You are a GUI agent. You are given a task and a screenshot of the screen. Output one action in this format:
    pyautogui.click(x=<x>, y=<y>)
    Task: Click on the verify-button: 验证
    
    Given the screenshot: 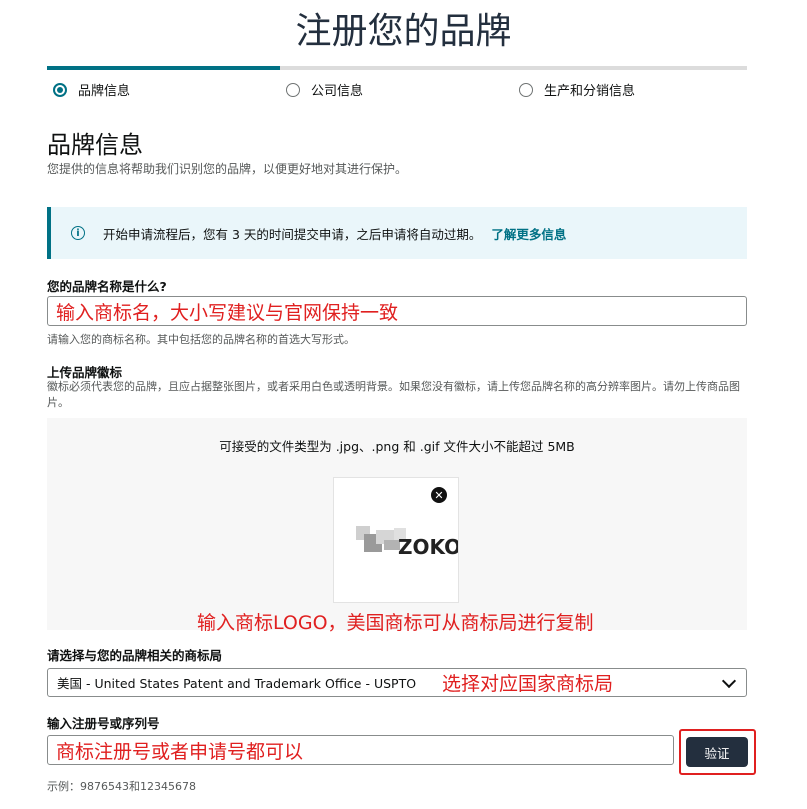 What is the action you would take?
    pyautogui.click(x=717, y=752)
    